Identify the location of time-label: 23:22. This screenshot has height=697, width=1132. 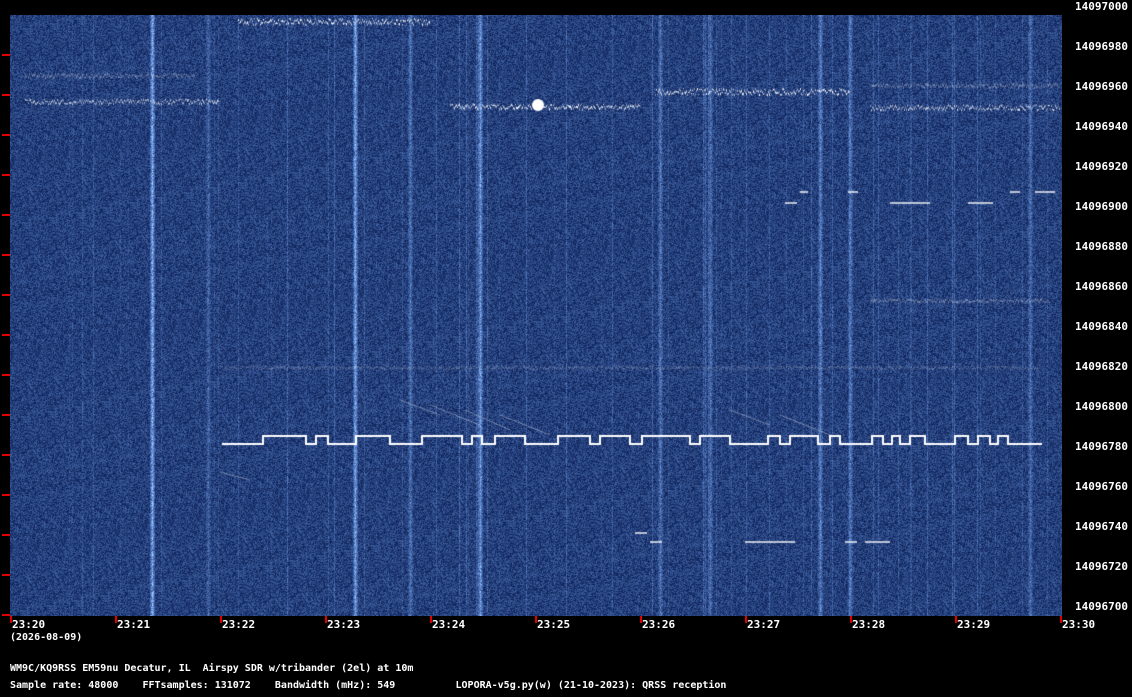
(239, 624).